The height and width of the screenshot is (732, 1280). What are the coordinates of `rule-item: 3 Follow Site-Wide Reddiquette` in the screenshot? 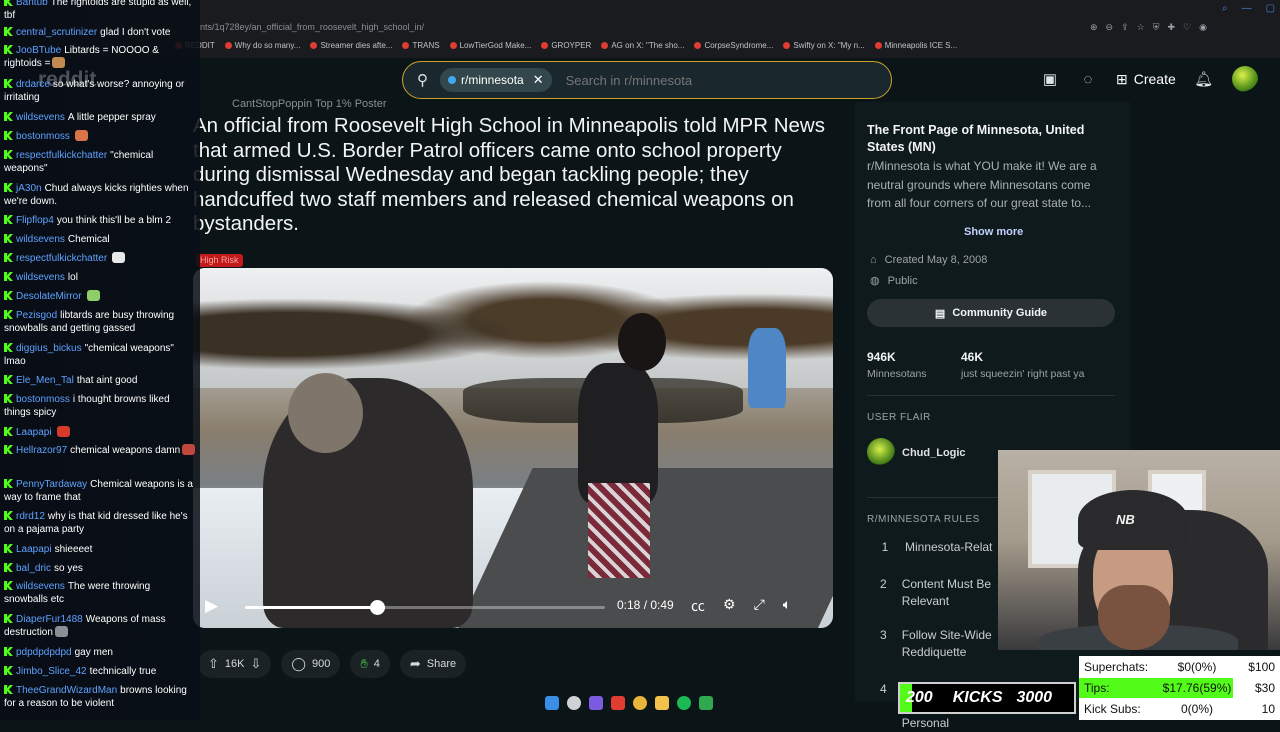 It's located at (937, 644).